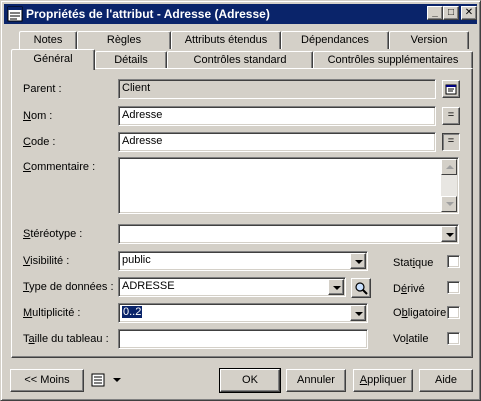 Image resolution: width=481 pixels, height=401 pixels. What do you see at coordinates (47, 380) in the screenshot?
I see `moins-button: << Moins` at bounding box center [47, 380].